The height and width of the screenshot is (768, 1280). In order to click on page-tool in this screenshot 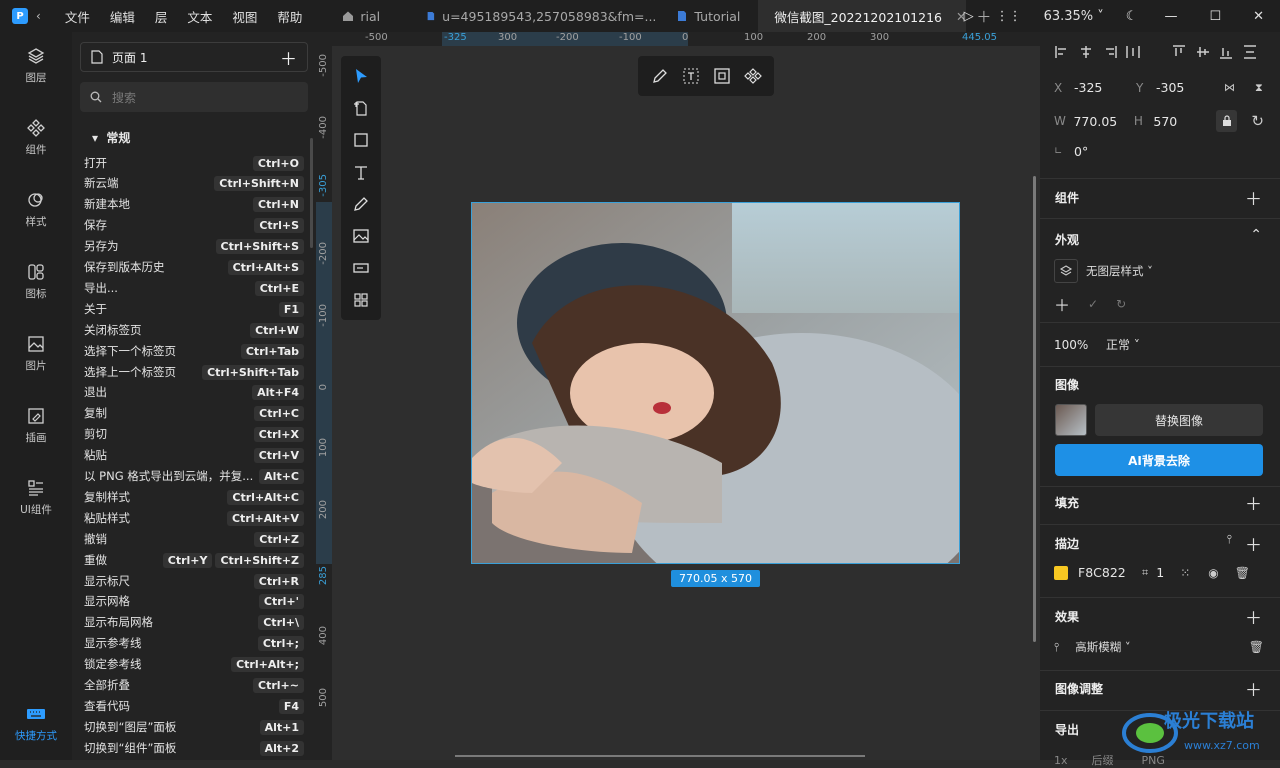, I will do `click(361, 108)`.